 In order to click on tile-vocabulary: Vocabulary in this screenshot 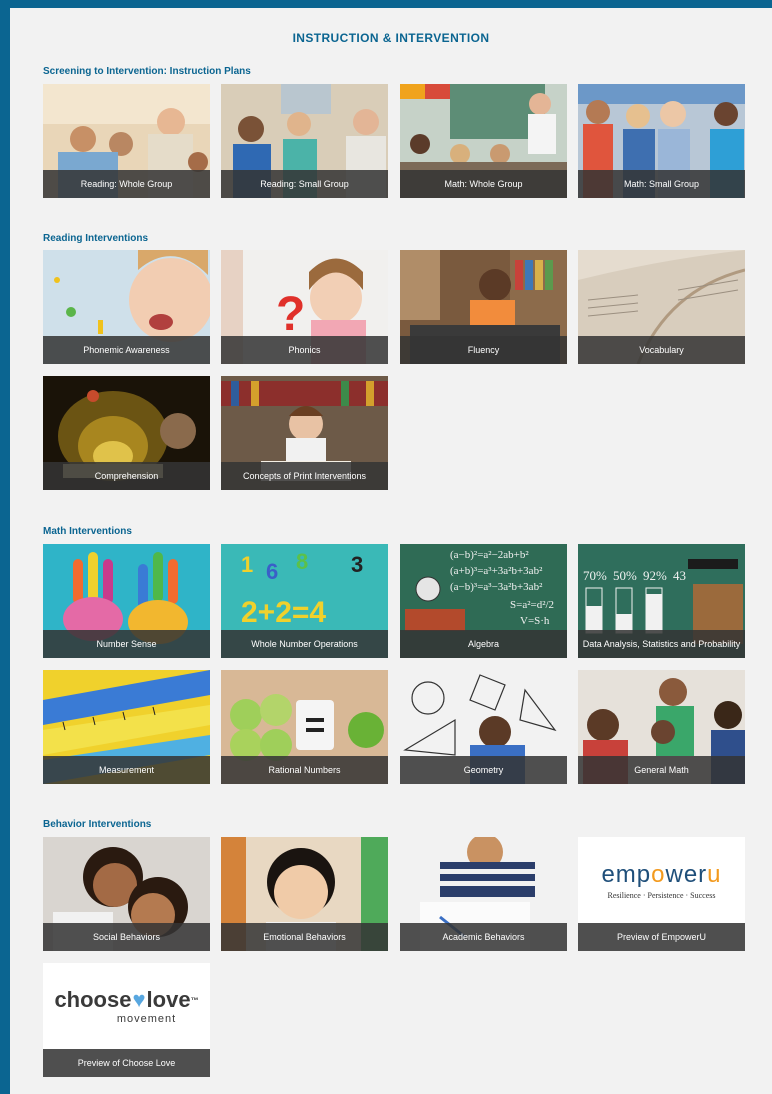, I will do `click(661, 307)`.